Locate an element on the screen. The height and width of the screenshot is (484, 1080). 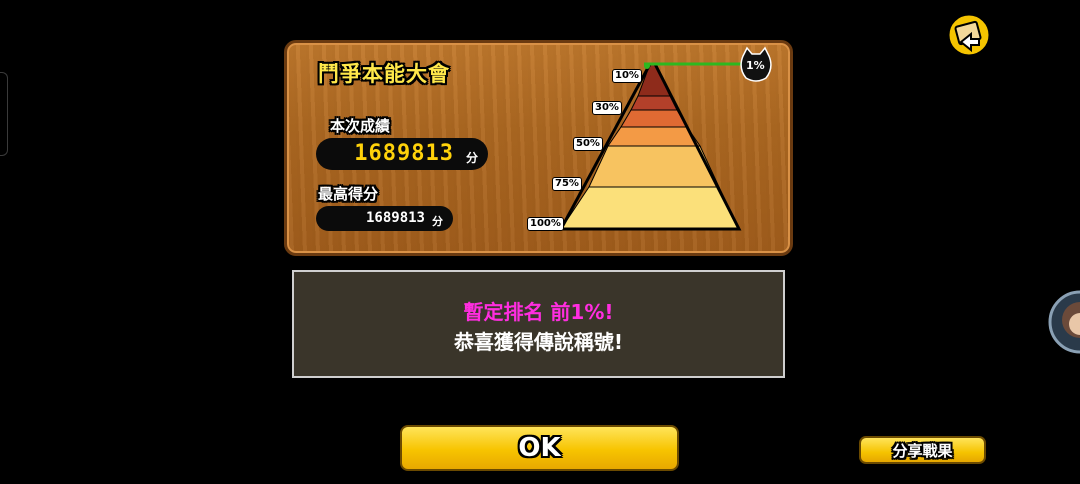
ok-button: OK is located at coordinates (539, 448).